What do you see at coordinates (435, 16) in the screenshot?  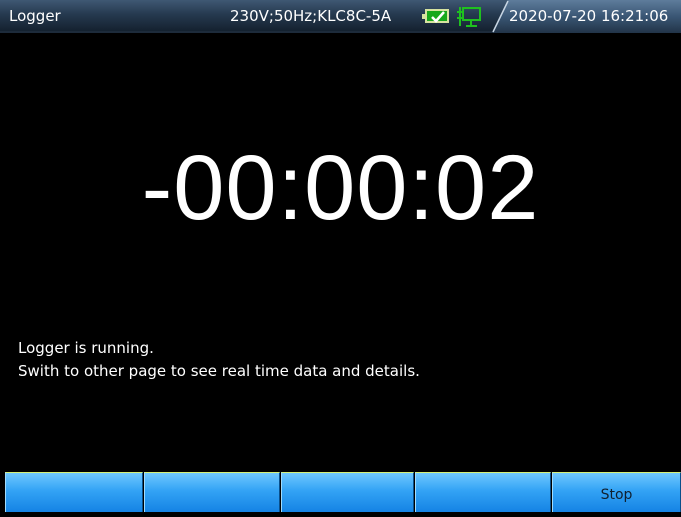 I see `battery-charging-icon` at bounding box center [435, 16].